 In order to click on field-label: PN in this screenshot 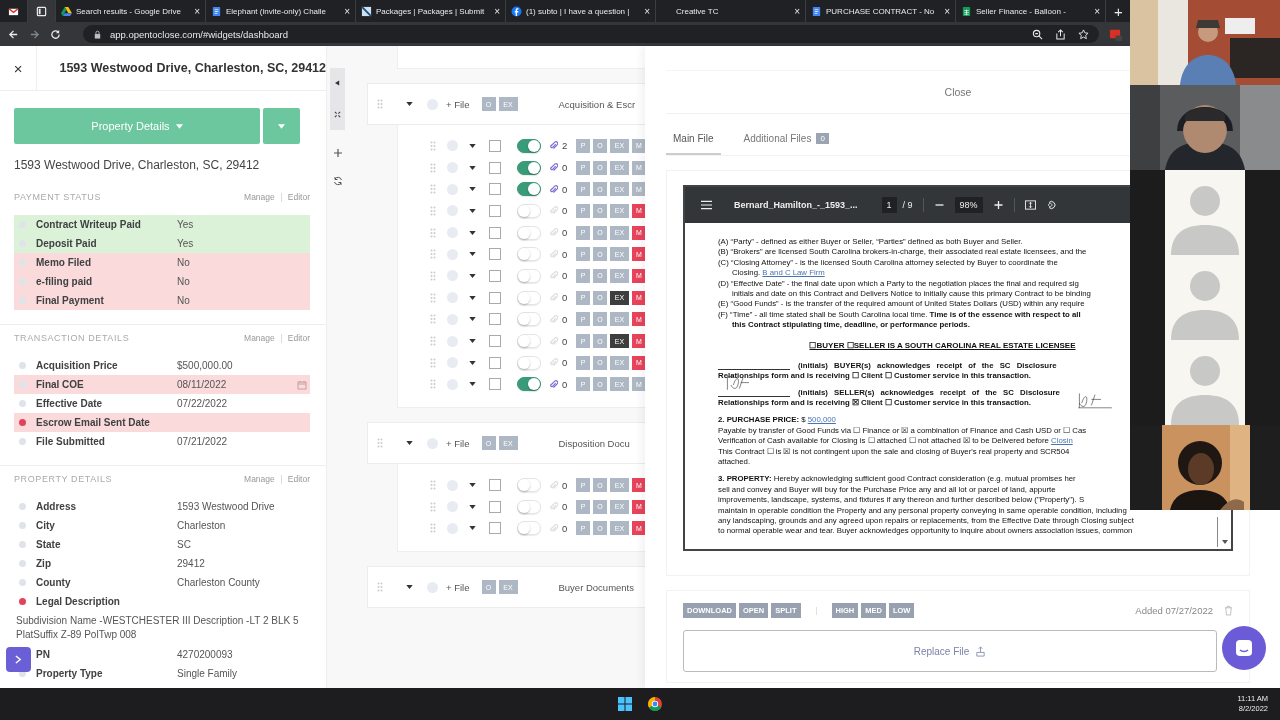, I will do `click(43, 654)`.